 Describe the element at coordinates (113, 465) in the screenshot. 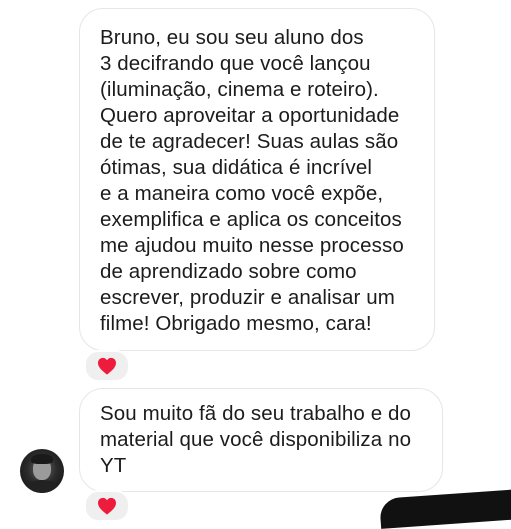

I see `message-text-line: YT` at that location.